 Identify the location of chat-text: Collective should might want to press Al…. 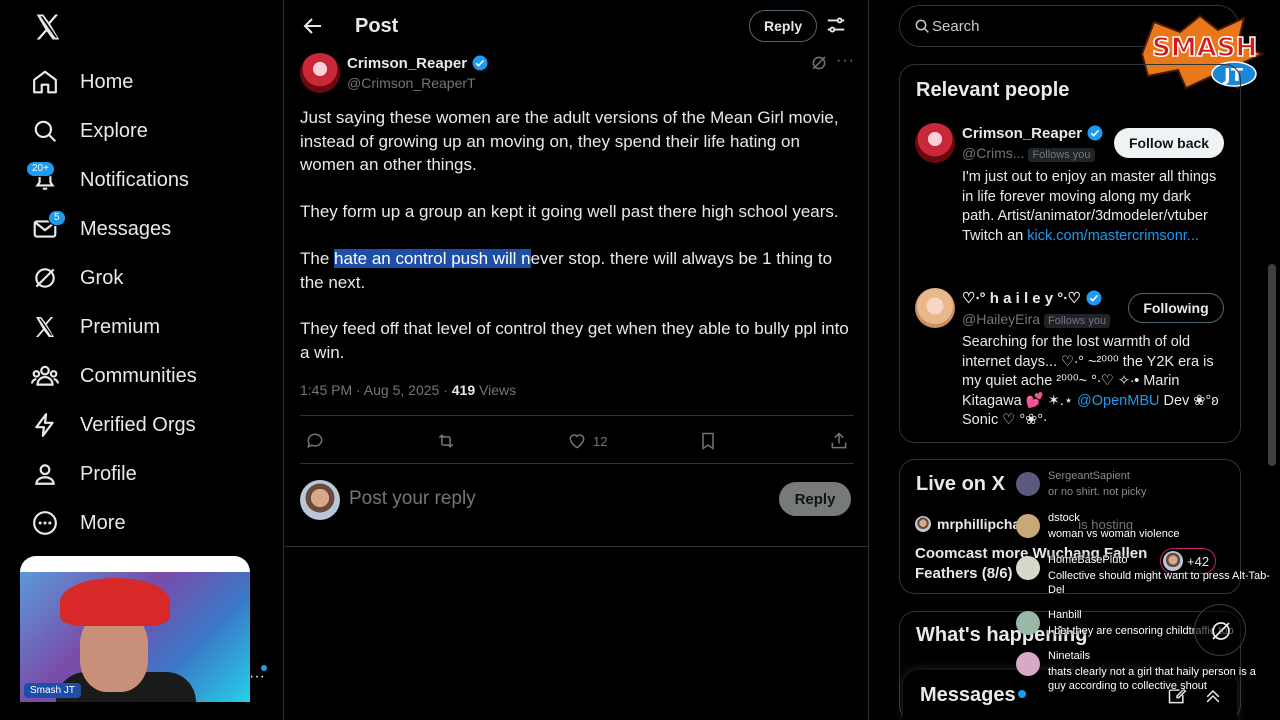
(1159, 583).